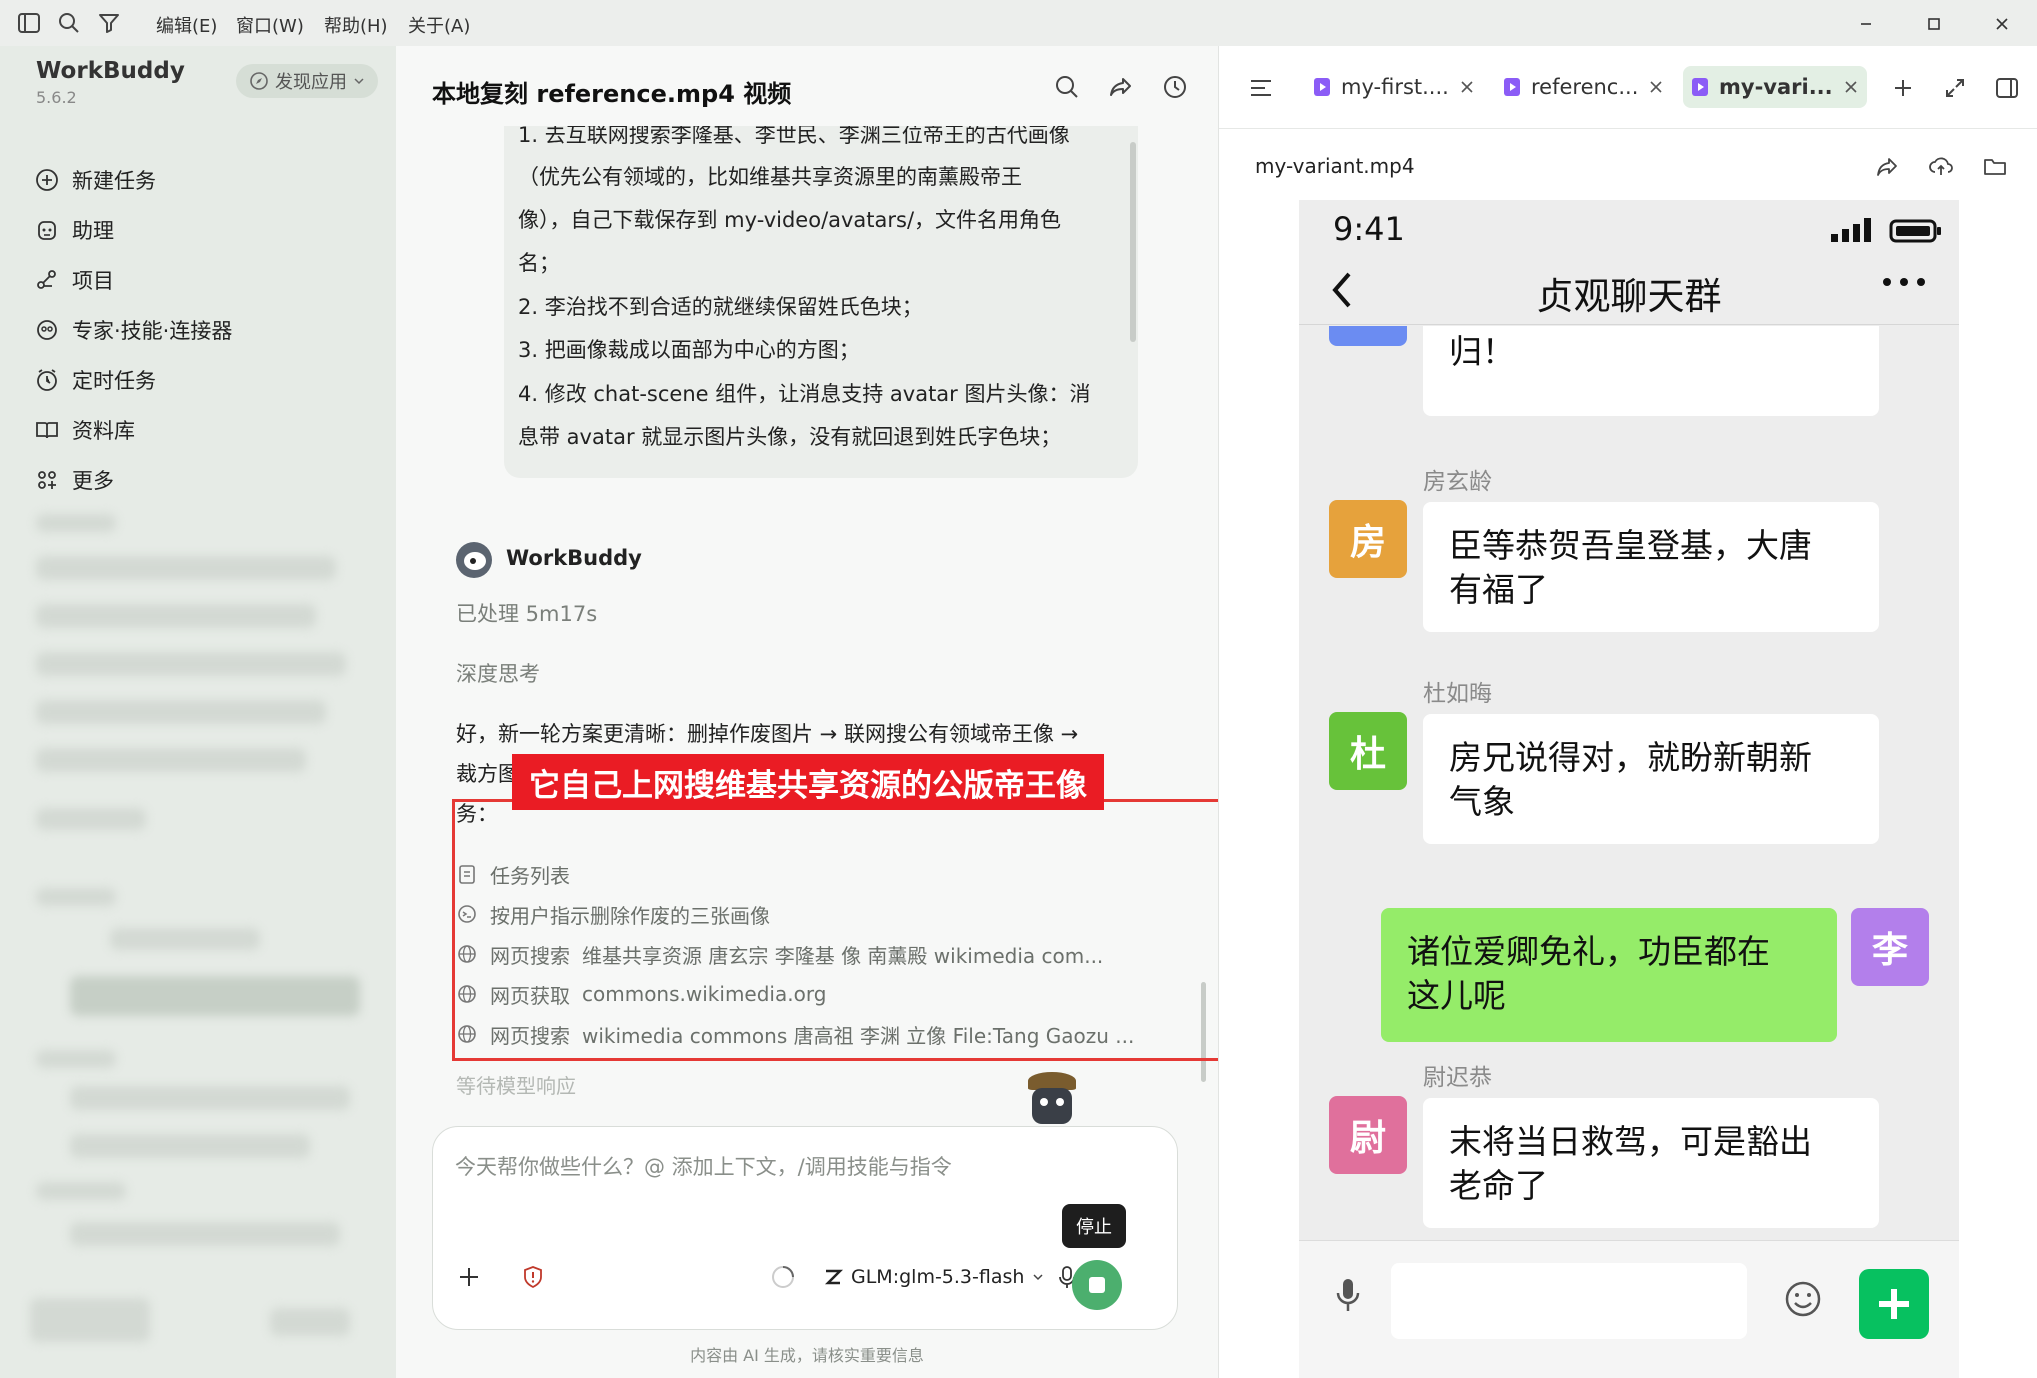 The width and height of the screenshot is (2037, 1378). I want to click on microphone-icon, so click(1348, 1295).